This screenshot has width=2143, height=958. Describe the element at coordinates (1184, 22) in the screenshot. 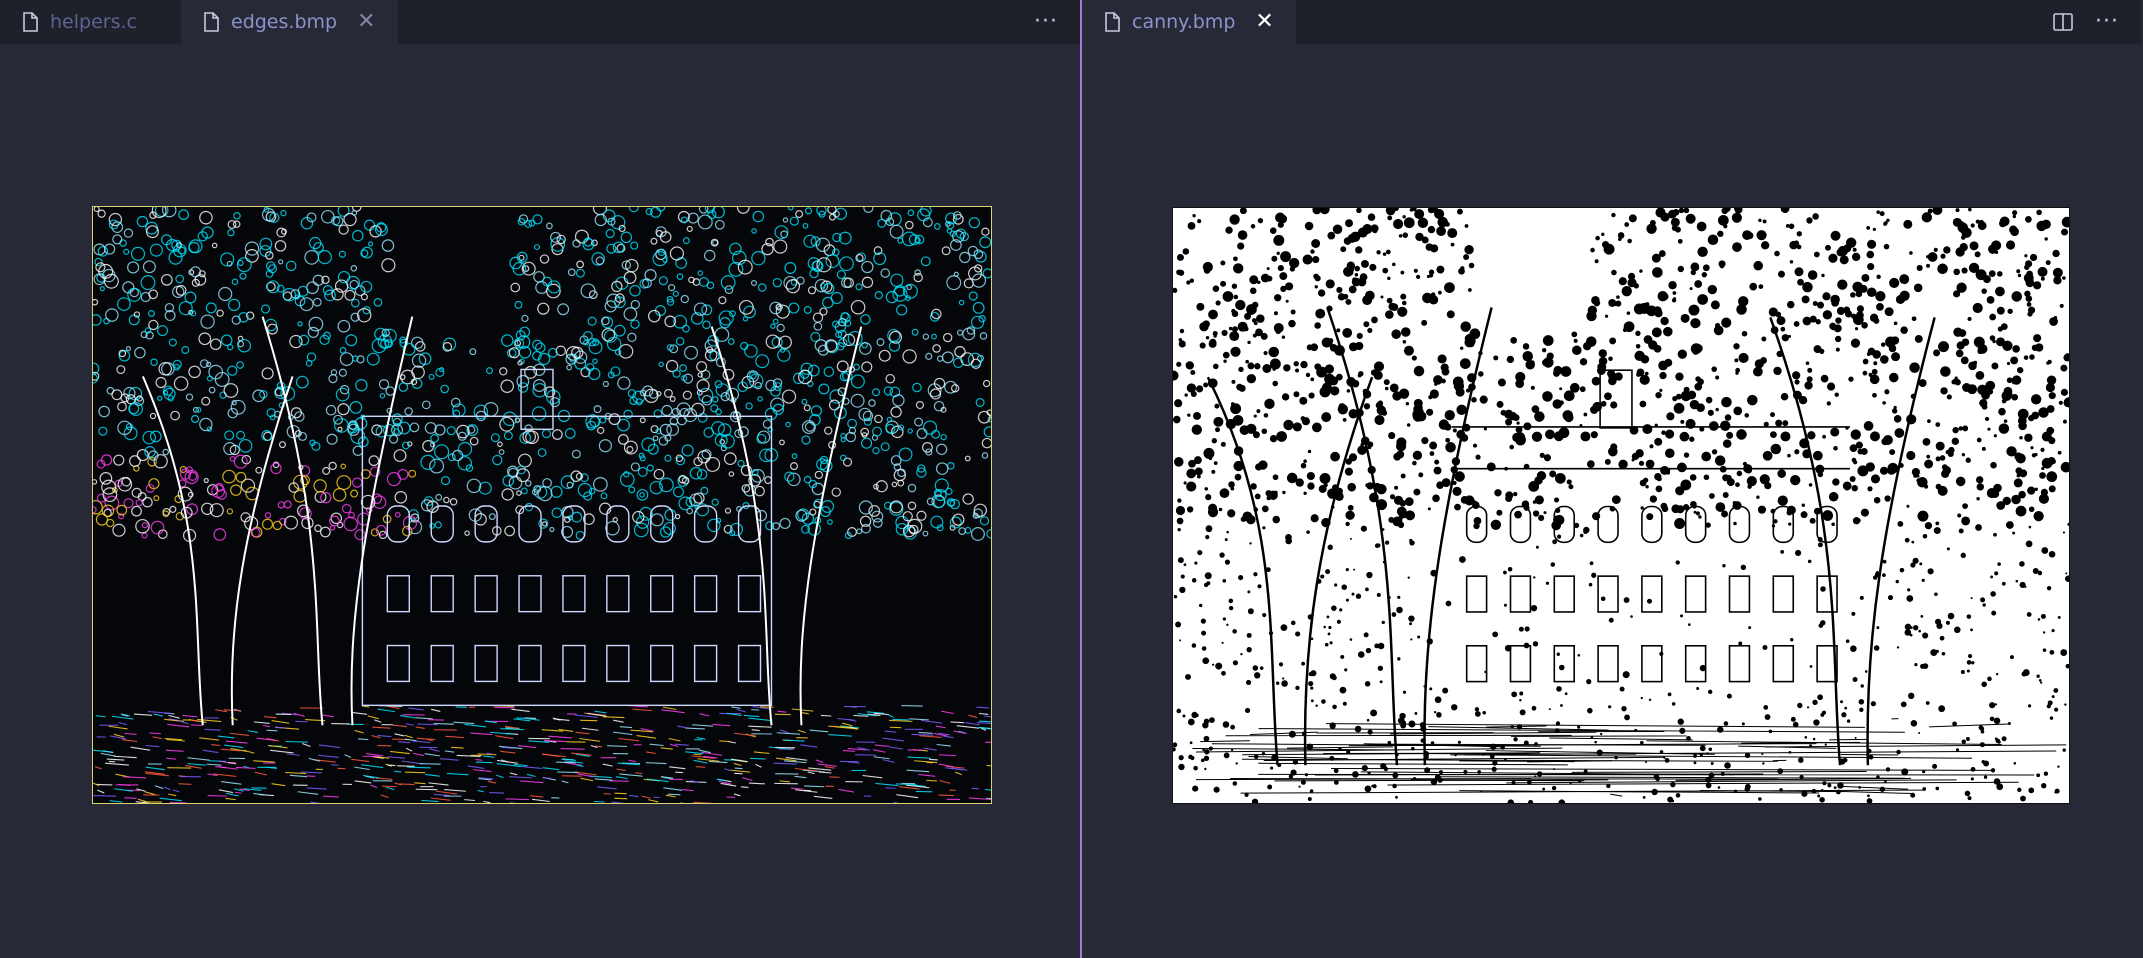

I see `tab-label: canny.bmp` at that location.